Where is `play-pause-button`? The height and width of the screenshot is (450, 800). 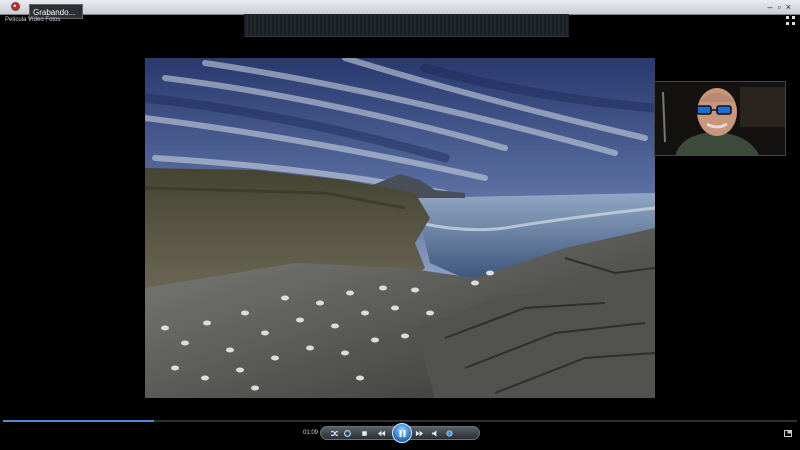
play-pause-button is located at coordinates (402, 433).